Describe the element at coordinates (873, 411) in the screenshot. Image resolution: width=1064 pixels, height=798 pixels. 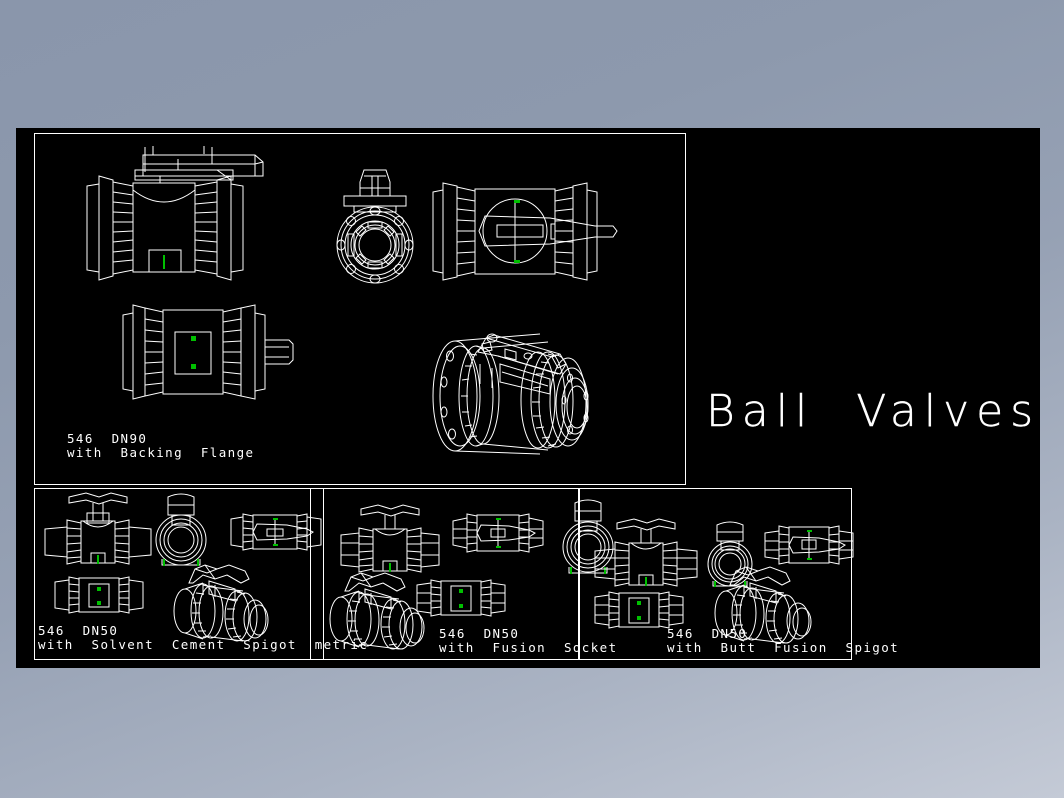
I see `page-title: Ball Valves` at that location.